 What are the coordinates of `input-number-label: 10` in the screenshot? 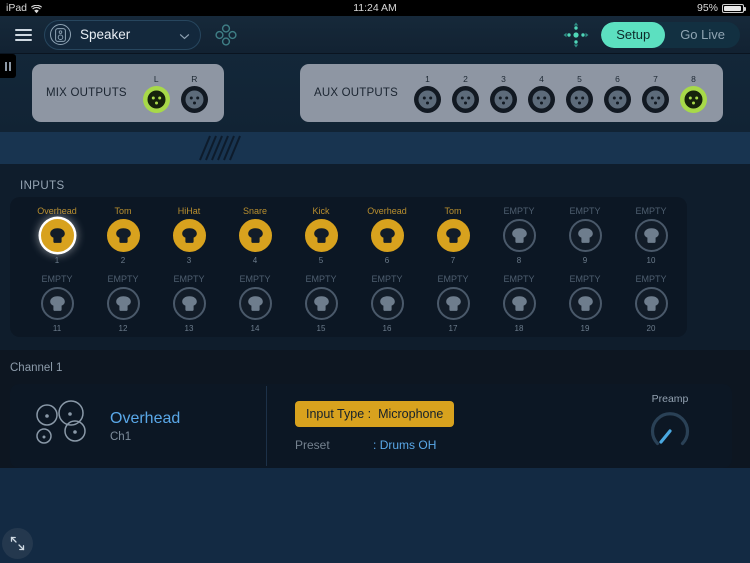 It's located at (651, 260).